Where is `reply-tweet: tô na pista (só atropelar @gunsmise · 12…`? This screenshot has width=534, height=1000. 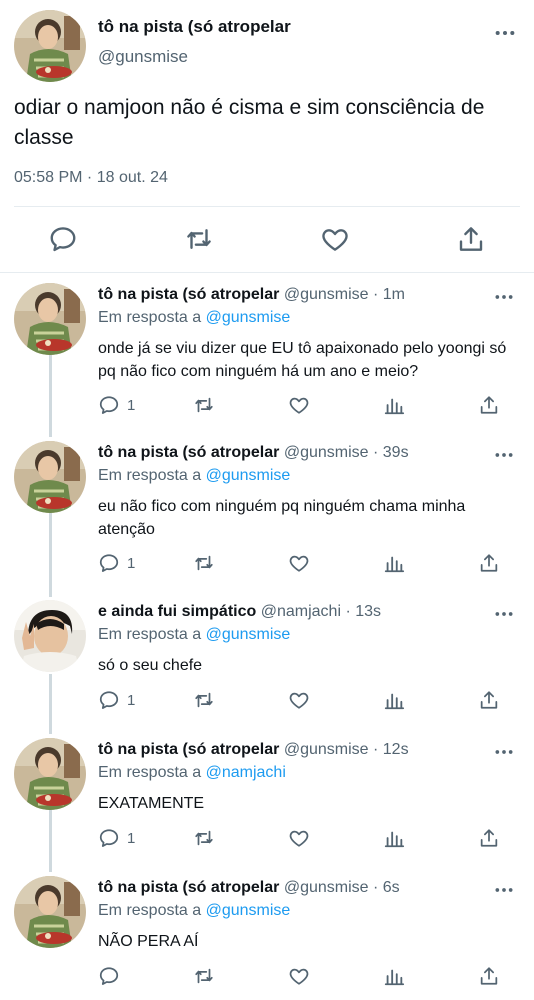 reply-tweet: tô na pista (só atropelar @gunsmise · 12… is located at coordinates (267, 803).